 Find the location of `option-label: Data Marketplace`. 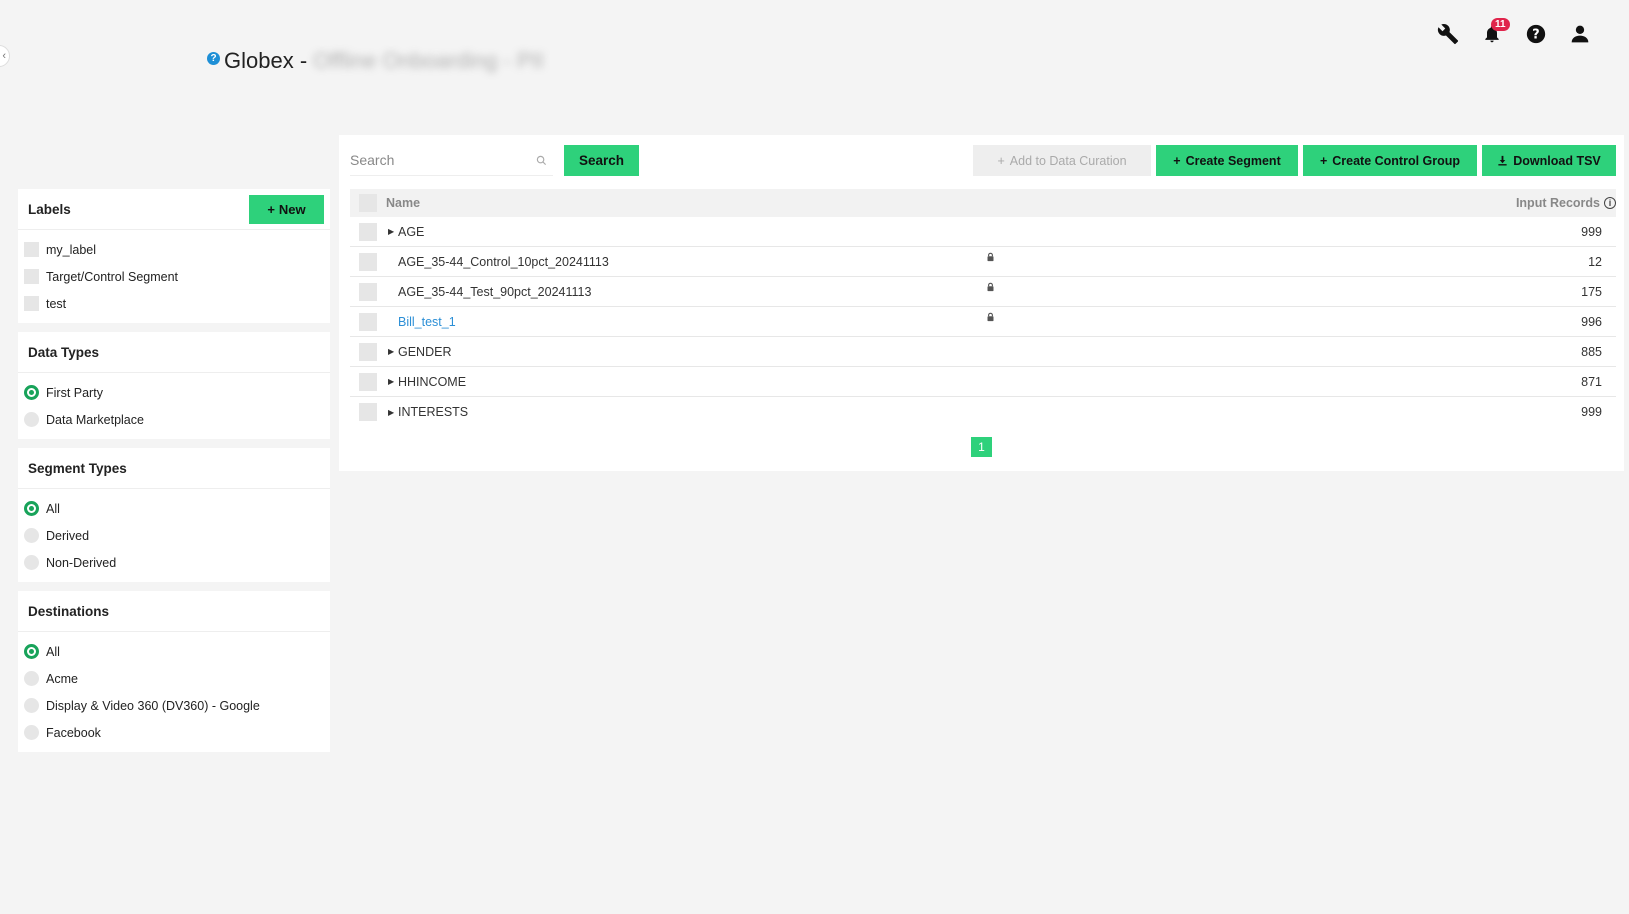

option-label: Data Marketplace is located at coordinates (95, 419).